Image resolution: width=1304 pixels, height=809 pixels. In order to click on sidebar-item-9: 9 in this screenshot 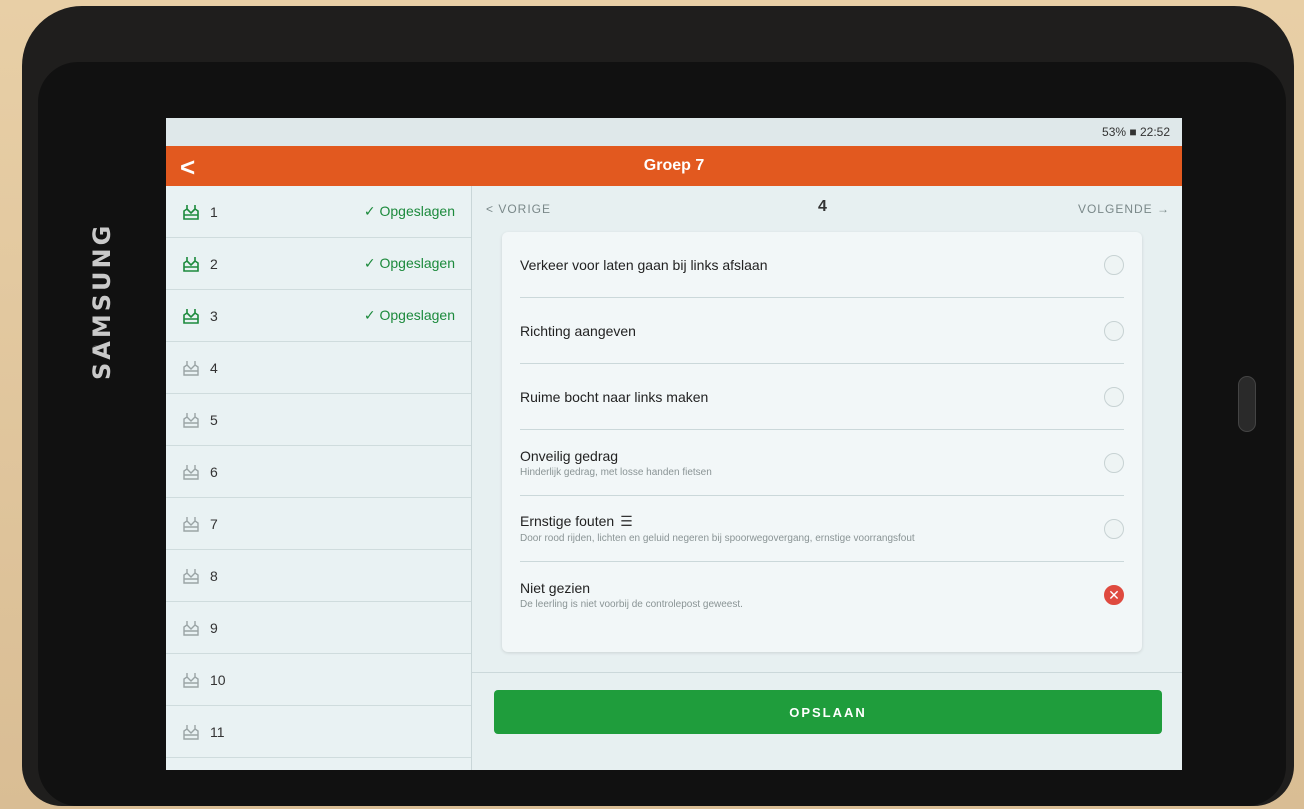, I will do `click(318, 628)`.